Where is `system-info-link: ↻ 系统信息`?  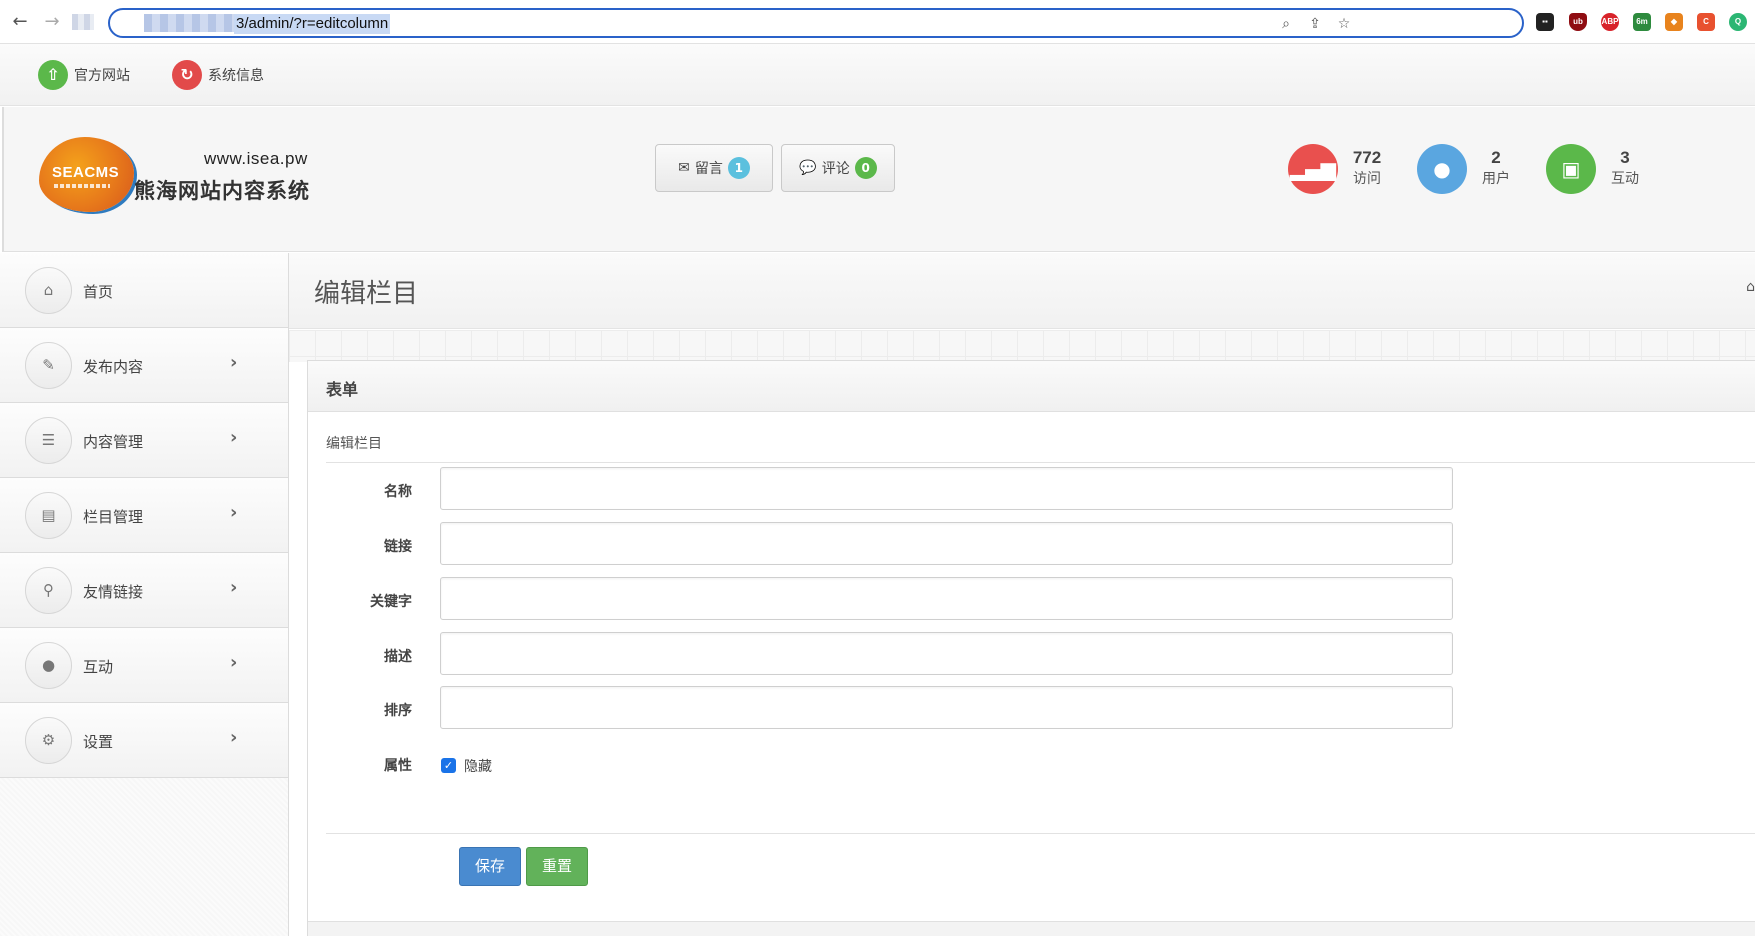
system-info-link: ↻ 系统信息 is located at coordinates (218, 75).